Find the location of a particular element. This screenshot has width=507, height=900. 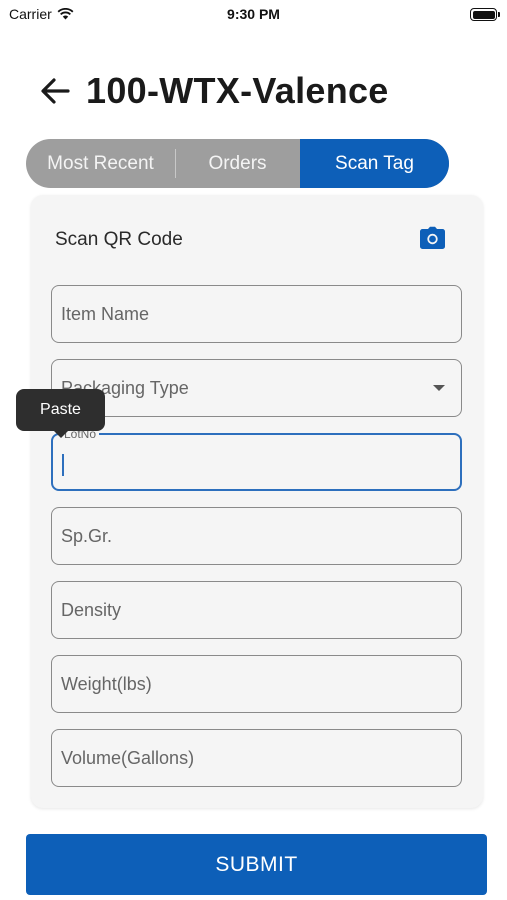

submit-button: SUBMIT is located at coordinates (256, 864).